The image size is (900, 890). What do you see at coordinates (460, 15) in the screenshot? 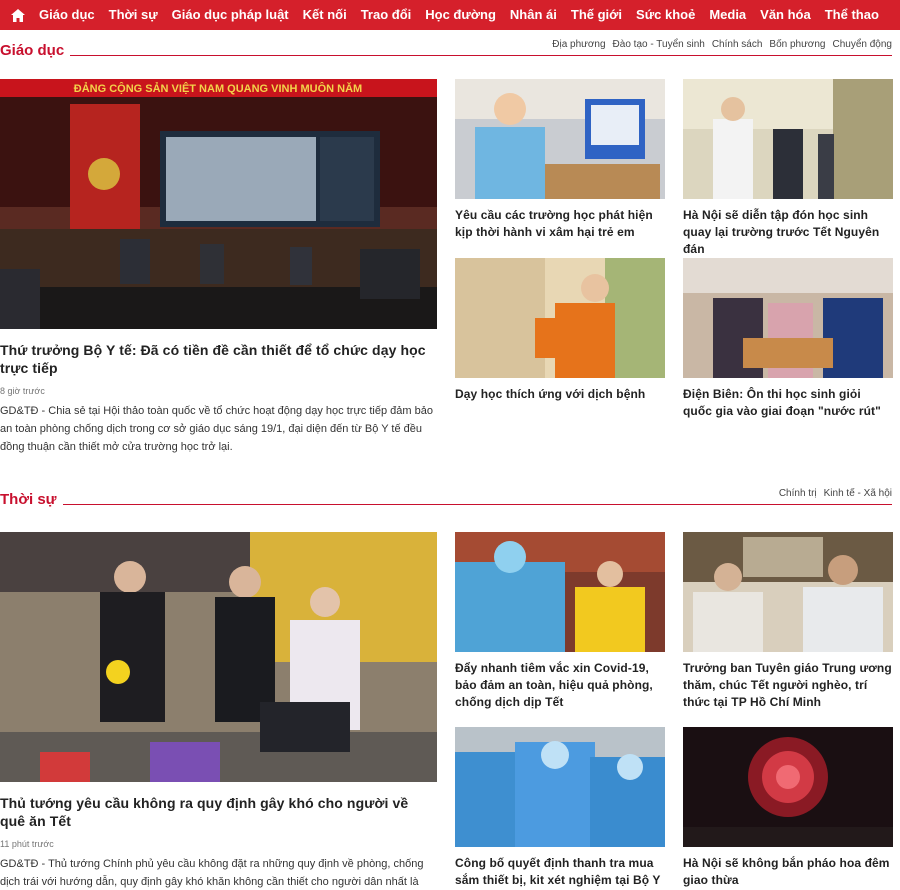
I see `nav-item-hoc-duong: Học đường` at bounding box center [460, 15].